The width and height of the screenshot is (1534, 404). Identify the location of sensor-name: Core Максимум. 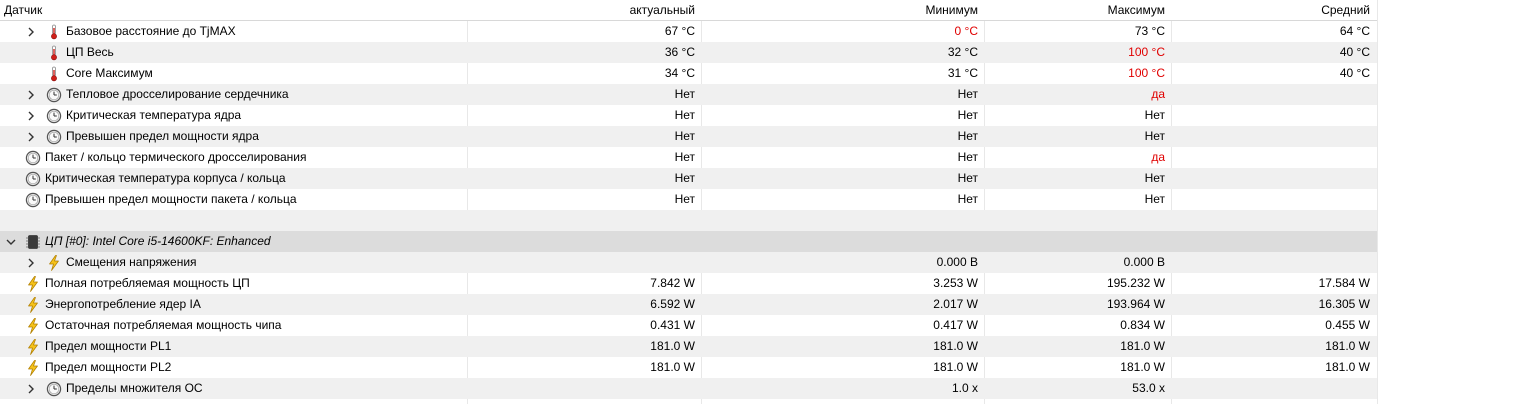
(99, 73).